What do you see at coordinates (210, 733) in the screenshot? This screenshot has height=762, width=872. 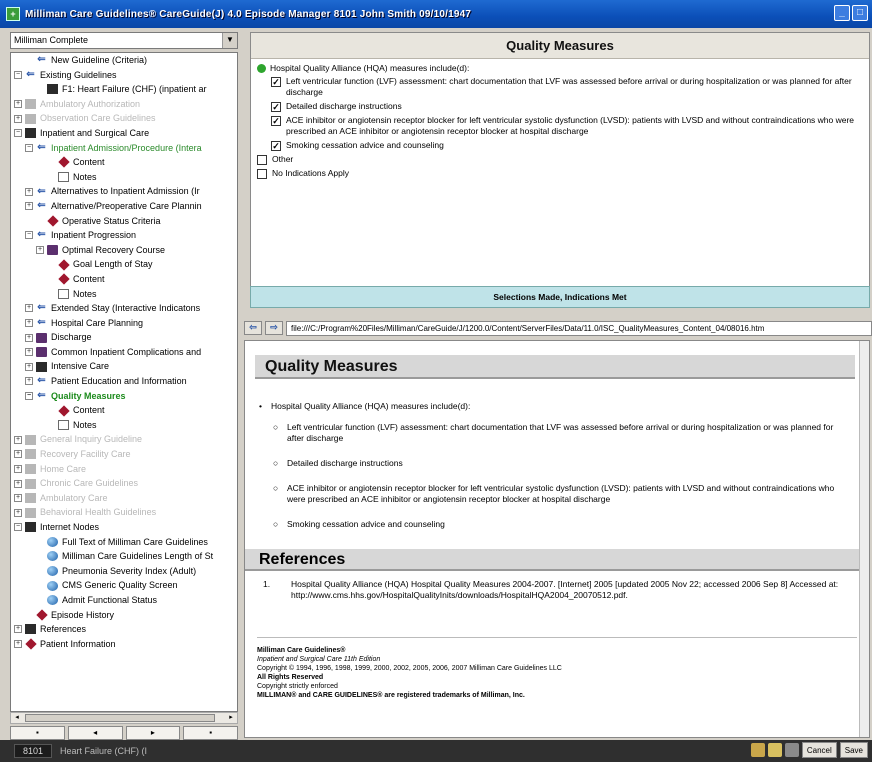 I see `last-button: ▪` at bounding box center [210, 733].